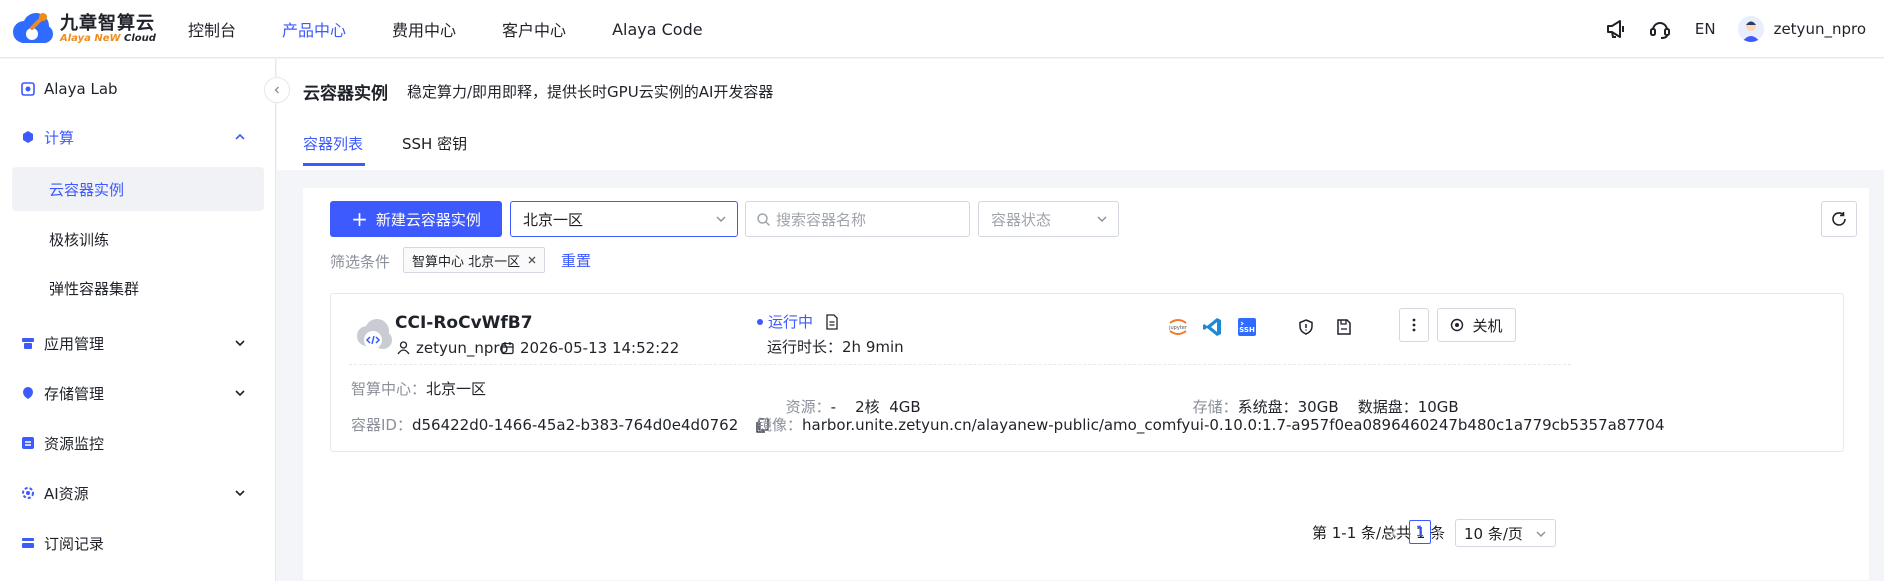 Image resolution: width=1884 pixels, height=581 pixels. I want to click on jupyter-icon: jupyter, so click(1178, 327).